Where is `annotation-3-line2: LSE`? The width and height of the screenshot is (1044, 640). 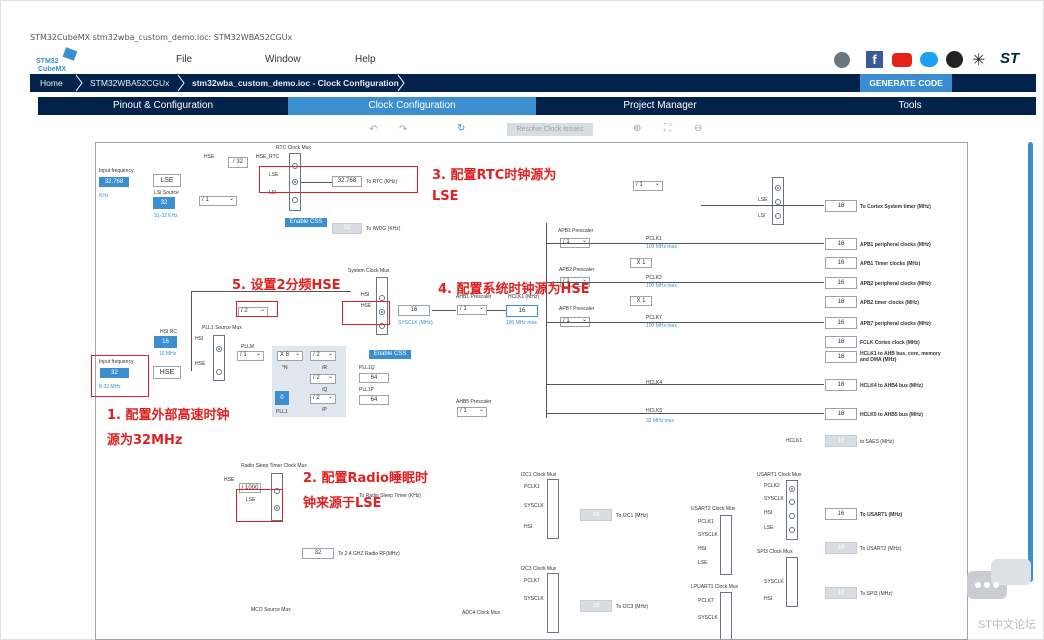
annotation-3-line2: LSE is located at coordinates (445, 196).